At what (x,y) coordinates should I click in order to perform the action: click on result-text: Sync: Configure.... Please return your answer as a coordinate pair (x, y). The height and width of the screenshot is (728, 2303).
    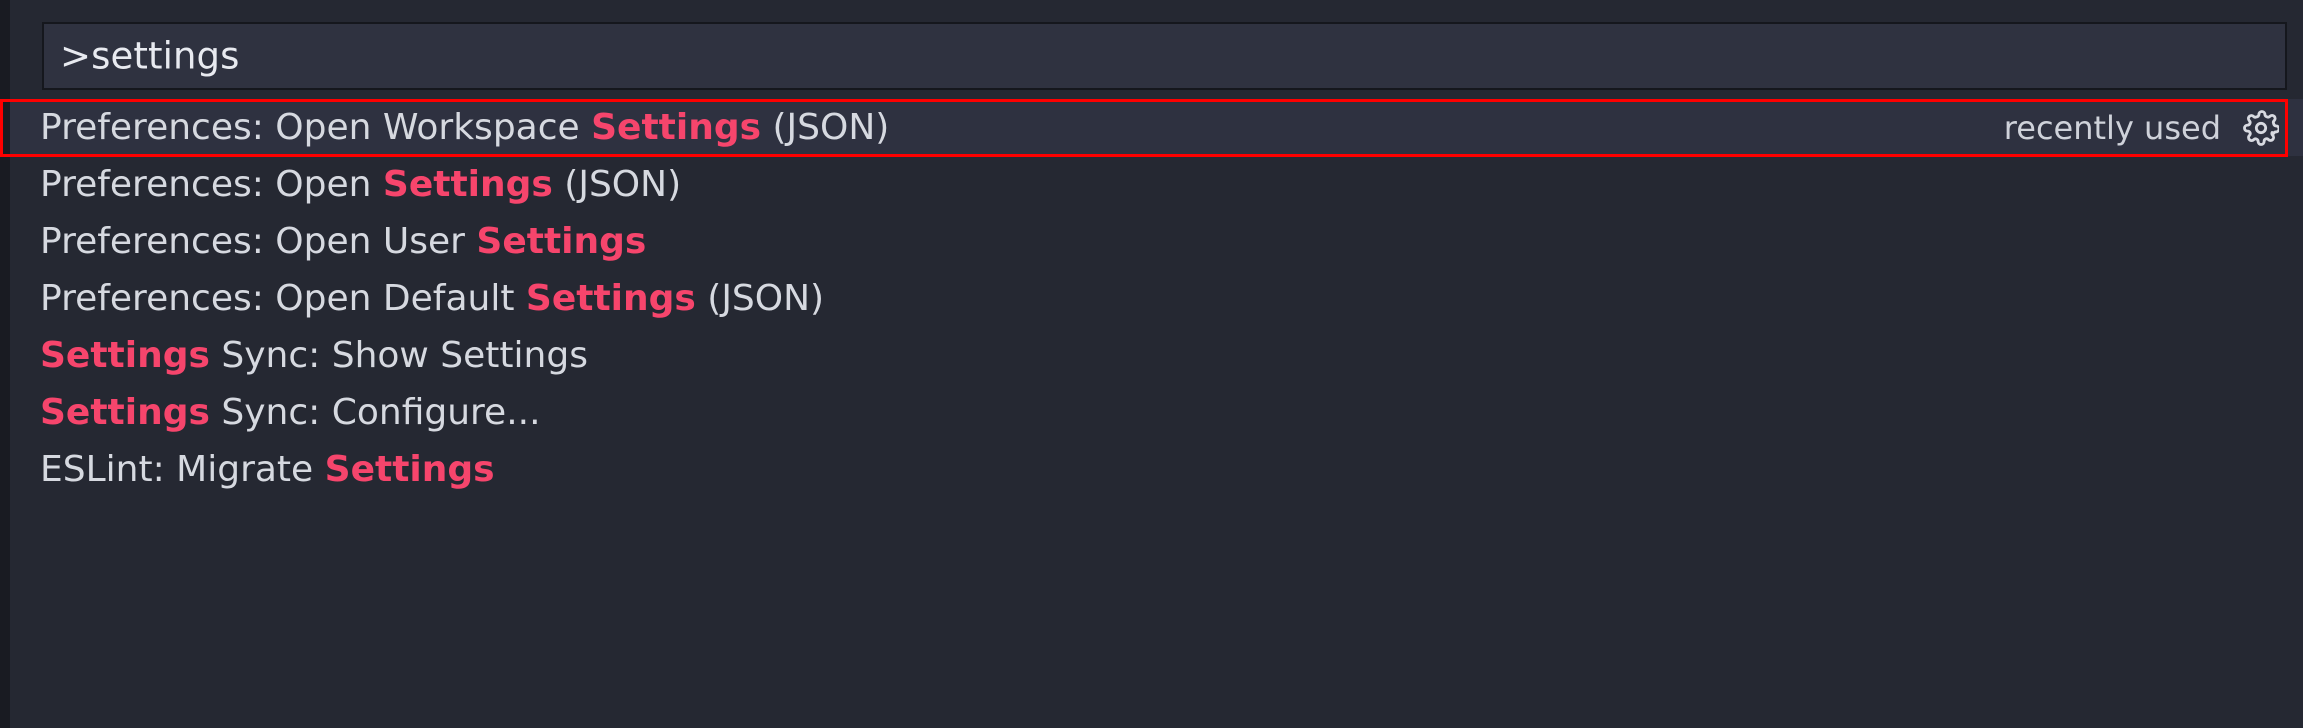
    Looking at the image, I should click on (375, 412).